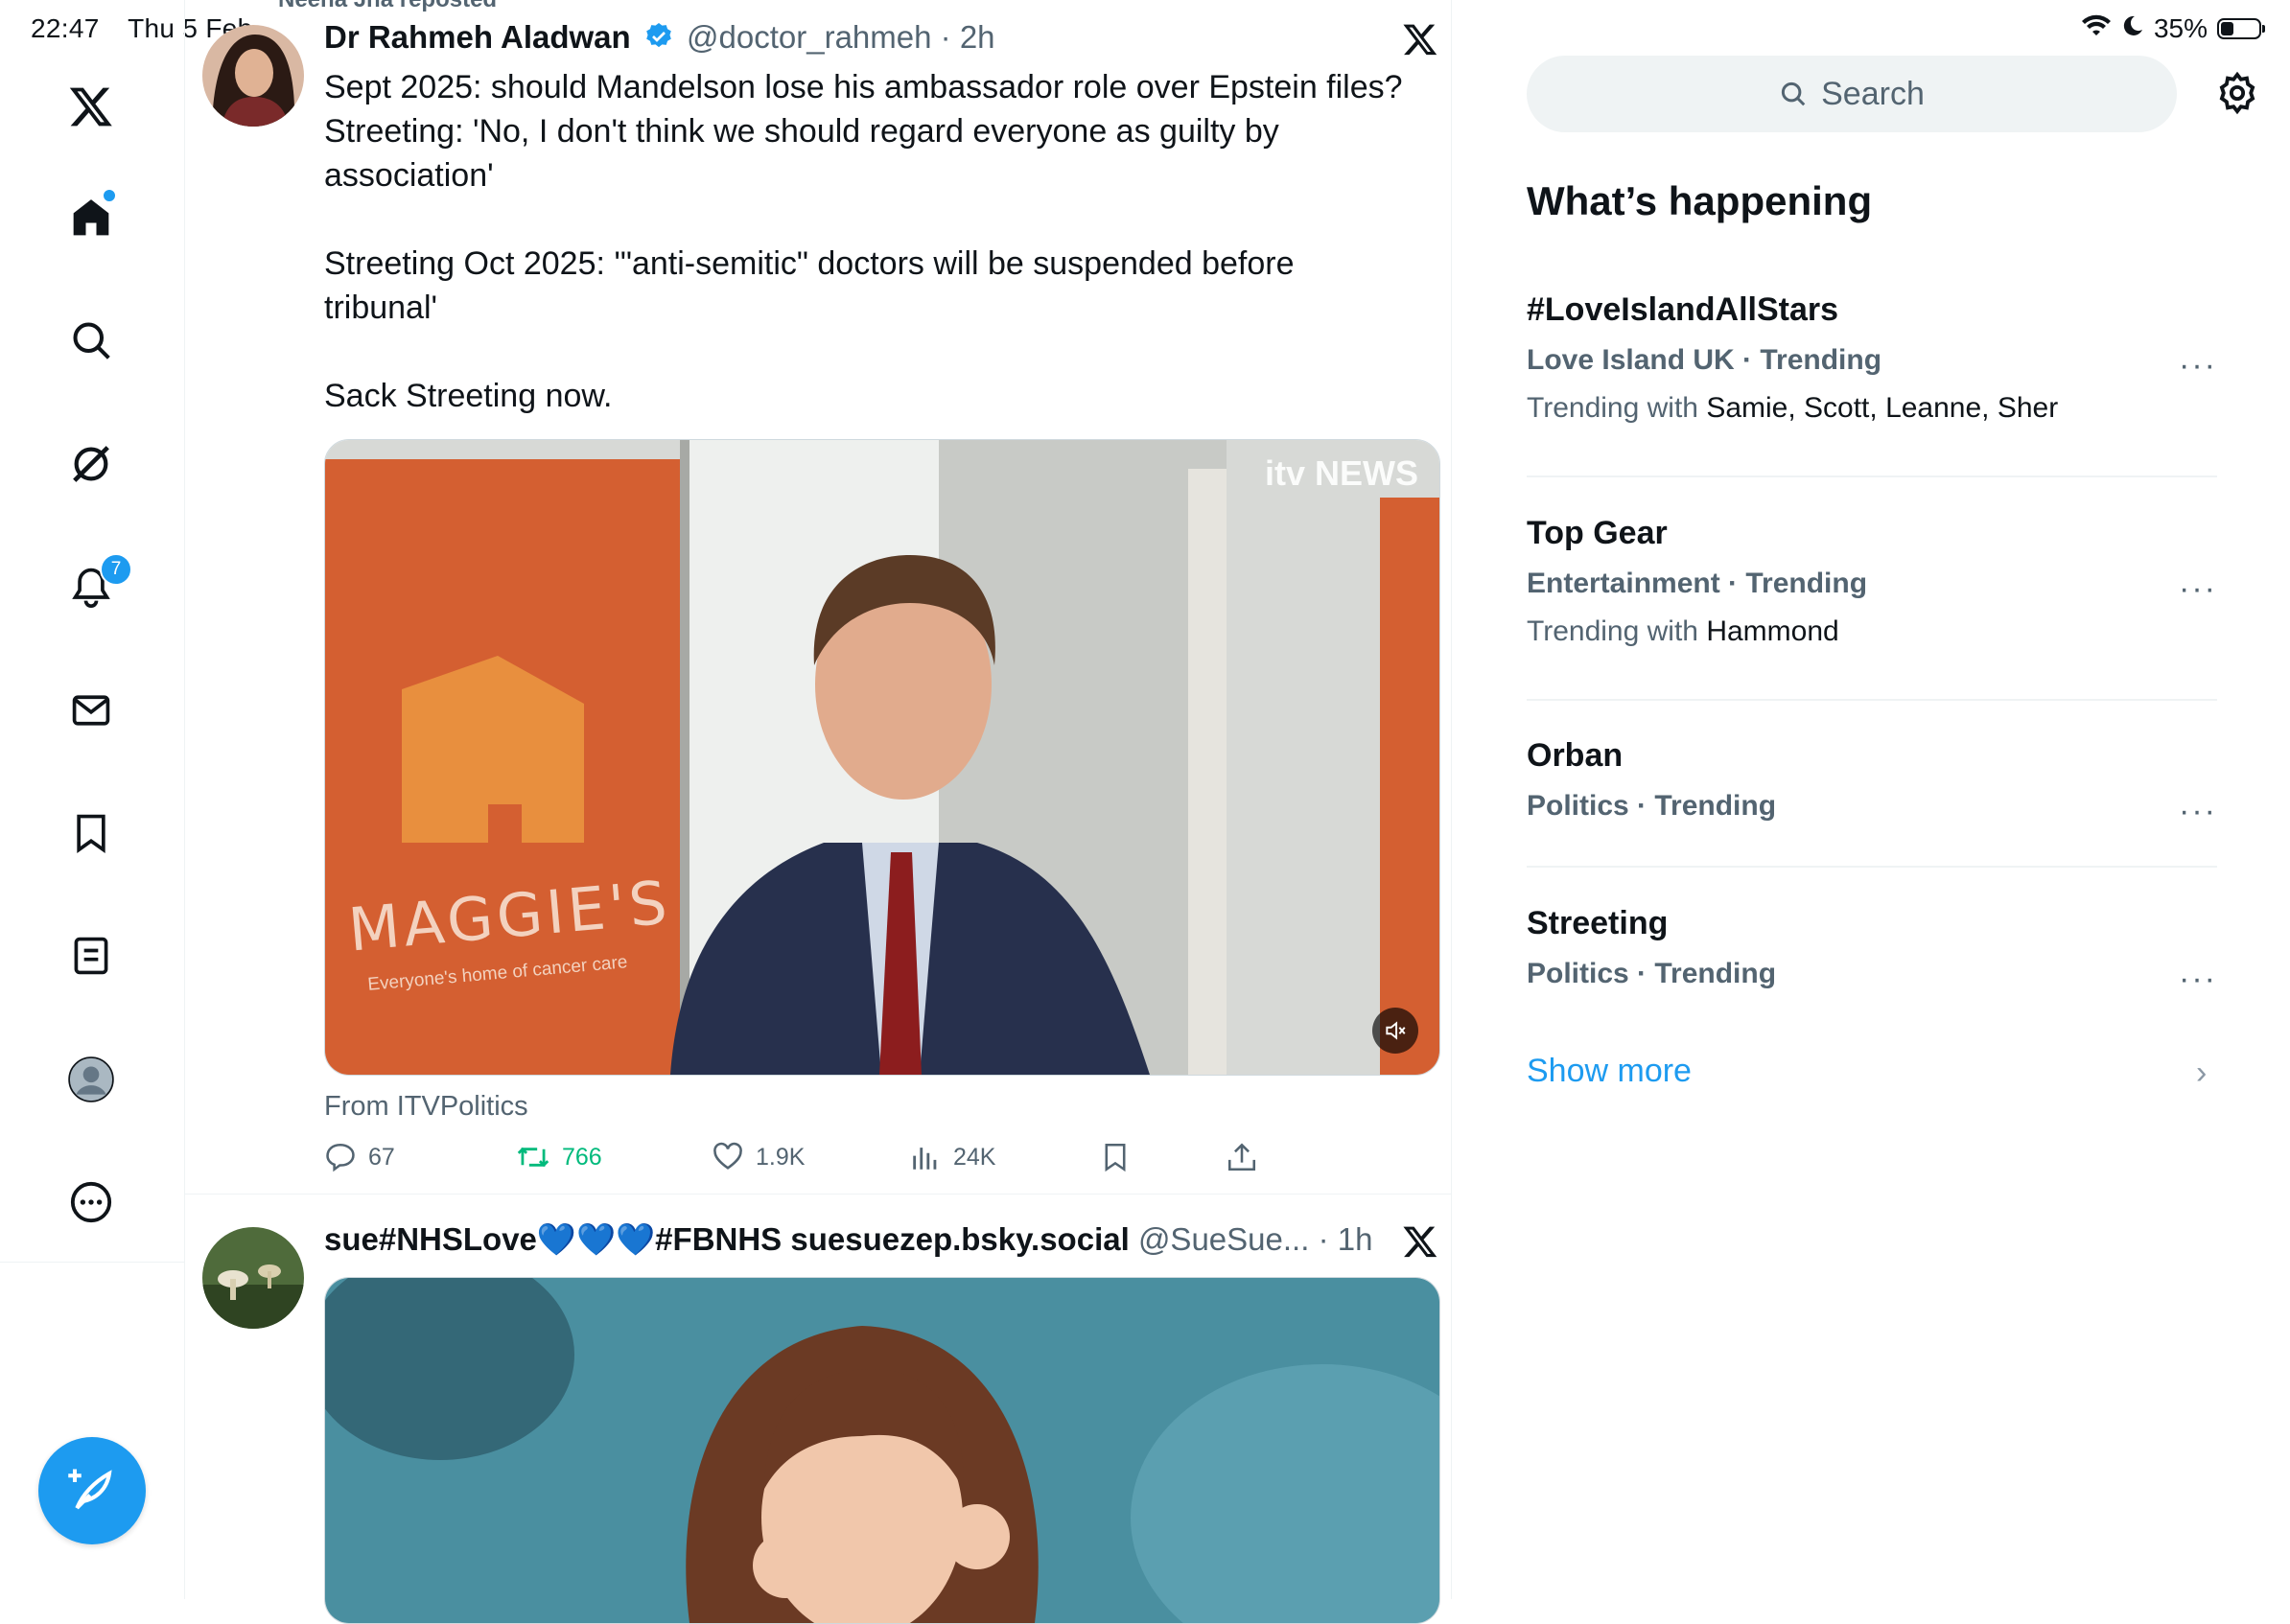 Image resolution: width=2290 pixels, height=1624 pixels. What do you see at coordinates (1704, 360) in the screenshot?
I see `trend-meta: Love Island UK · Trending` at bounding box center [1704, 360].